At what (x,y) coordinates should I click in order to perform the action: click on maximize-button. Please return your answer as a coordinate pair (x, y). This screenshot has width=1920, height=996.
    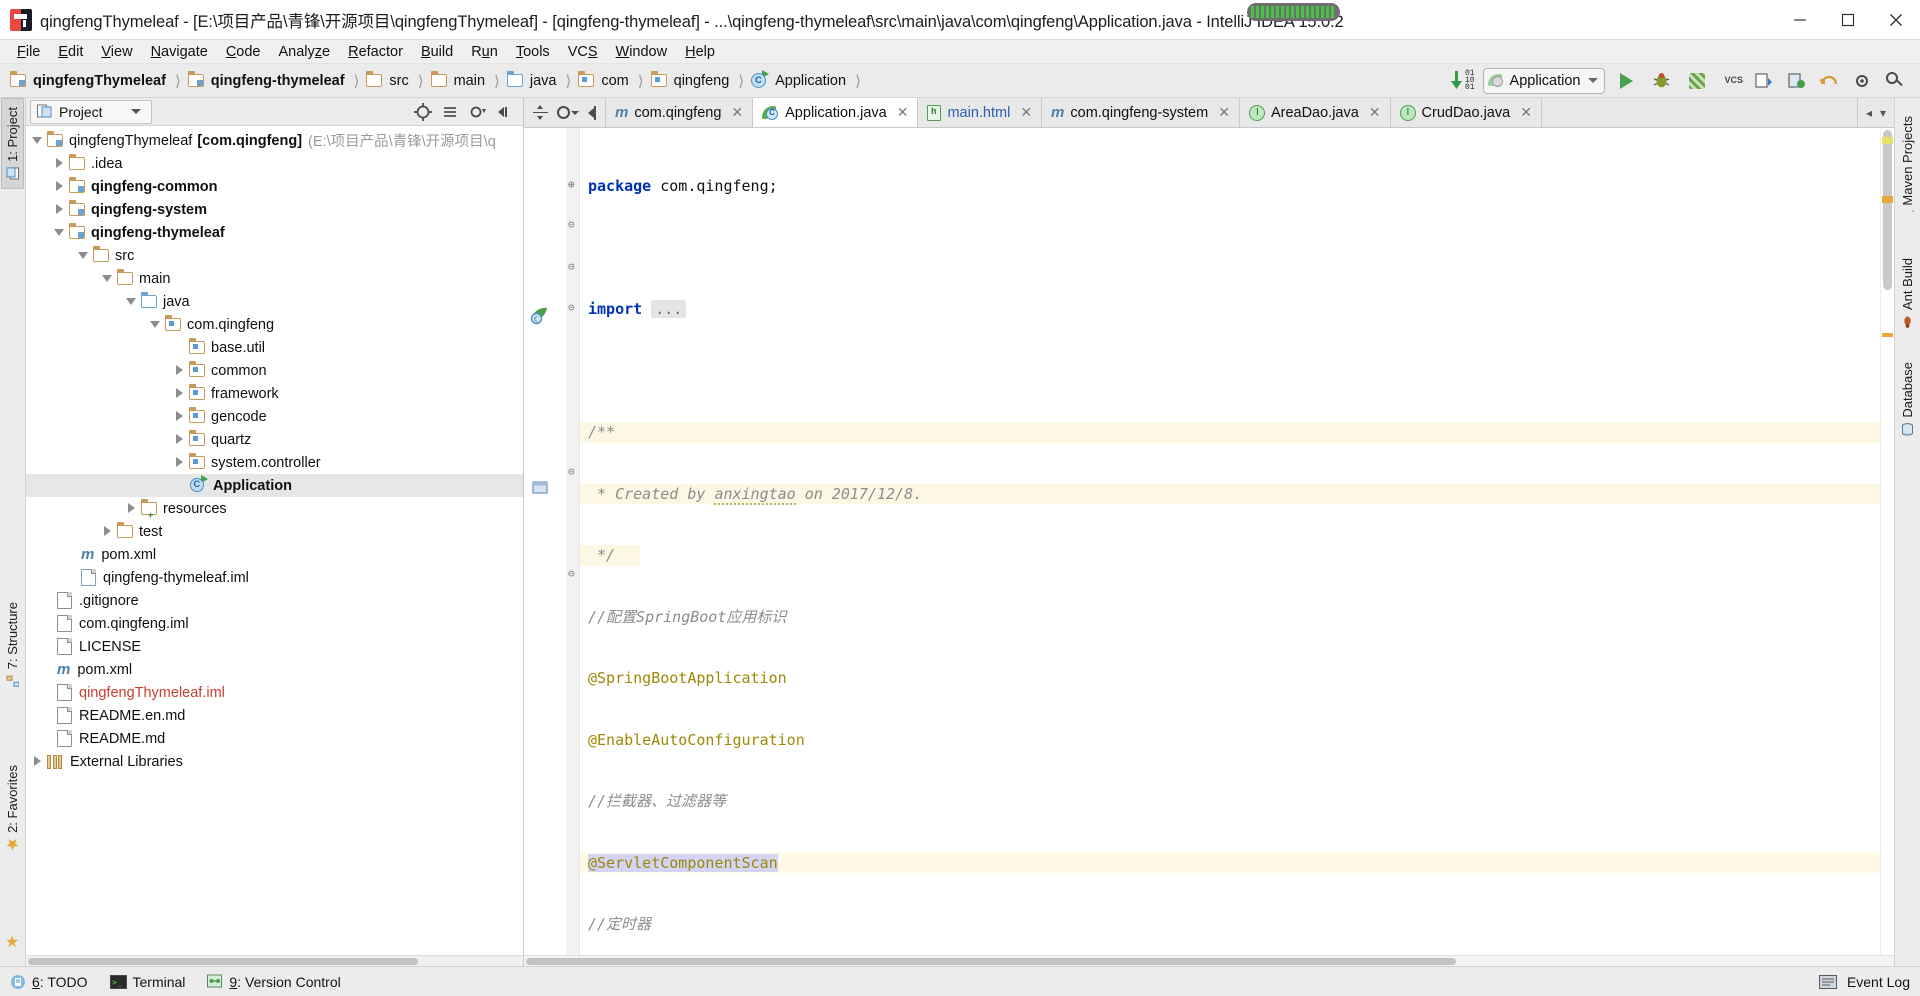
    Looking at the image, I should click on (1848, 20).